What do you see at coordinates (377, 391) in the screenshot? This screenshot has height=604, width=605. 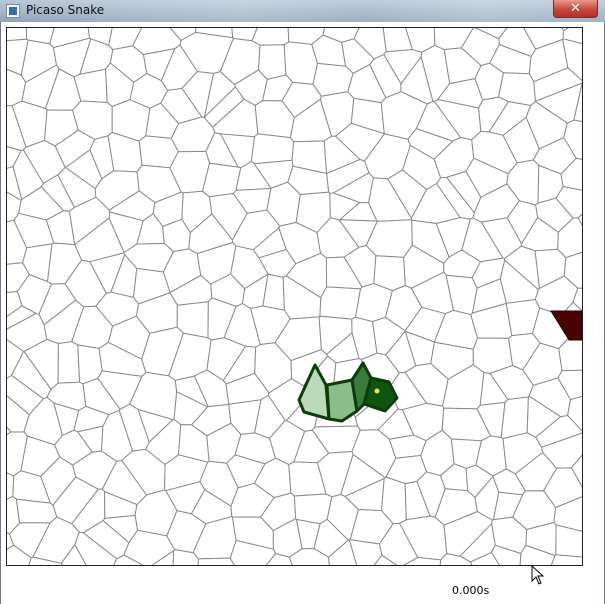 I see `snake-eye` at bounding box center [377, 391].